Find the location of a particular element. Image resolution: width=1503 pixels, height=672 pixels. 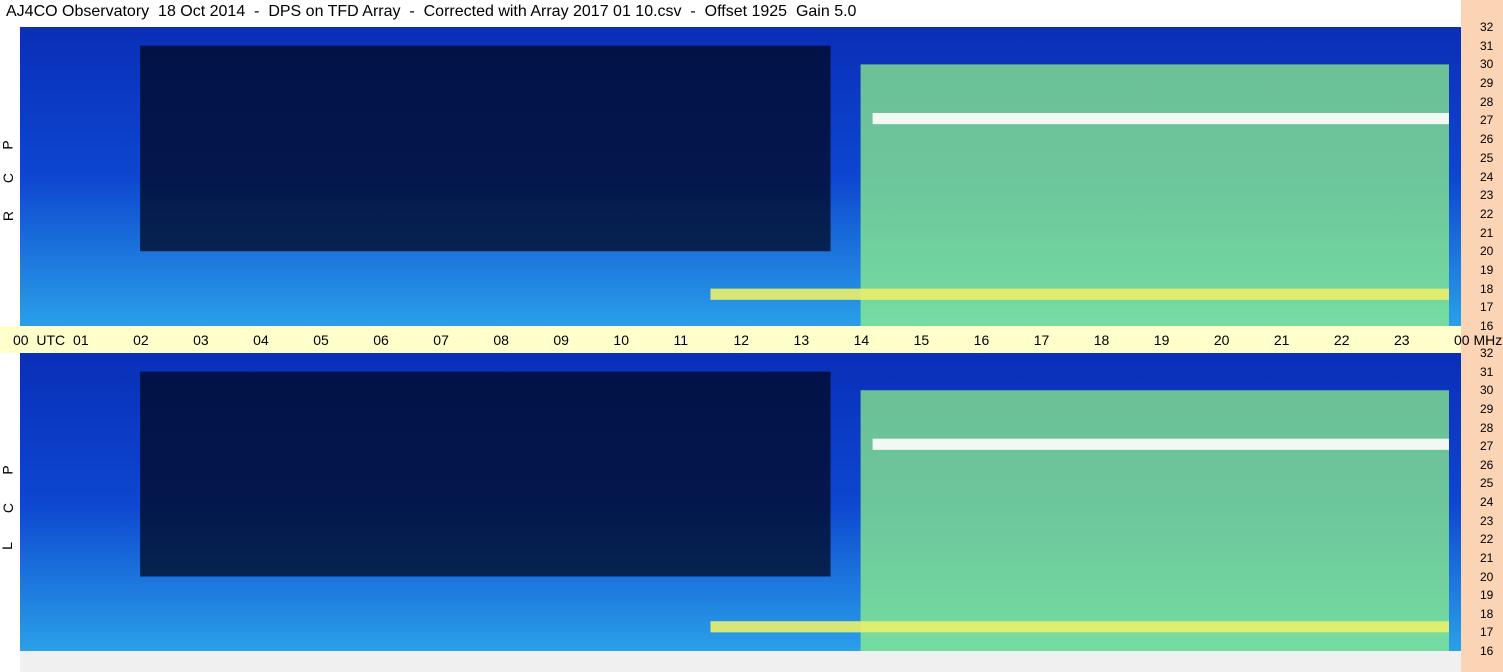

rcp-letter-r: R is located at coordinates (8, 216).